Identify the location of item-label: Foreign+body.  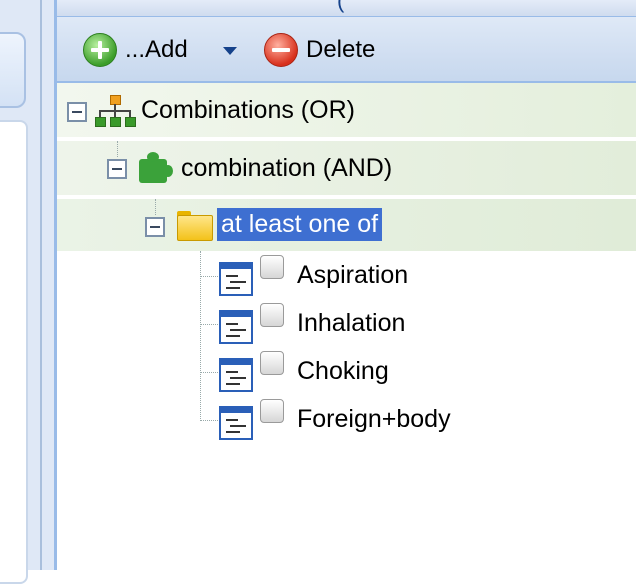
(374, 419).